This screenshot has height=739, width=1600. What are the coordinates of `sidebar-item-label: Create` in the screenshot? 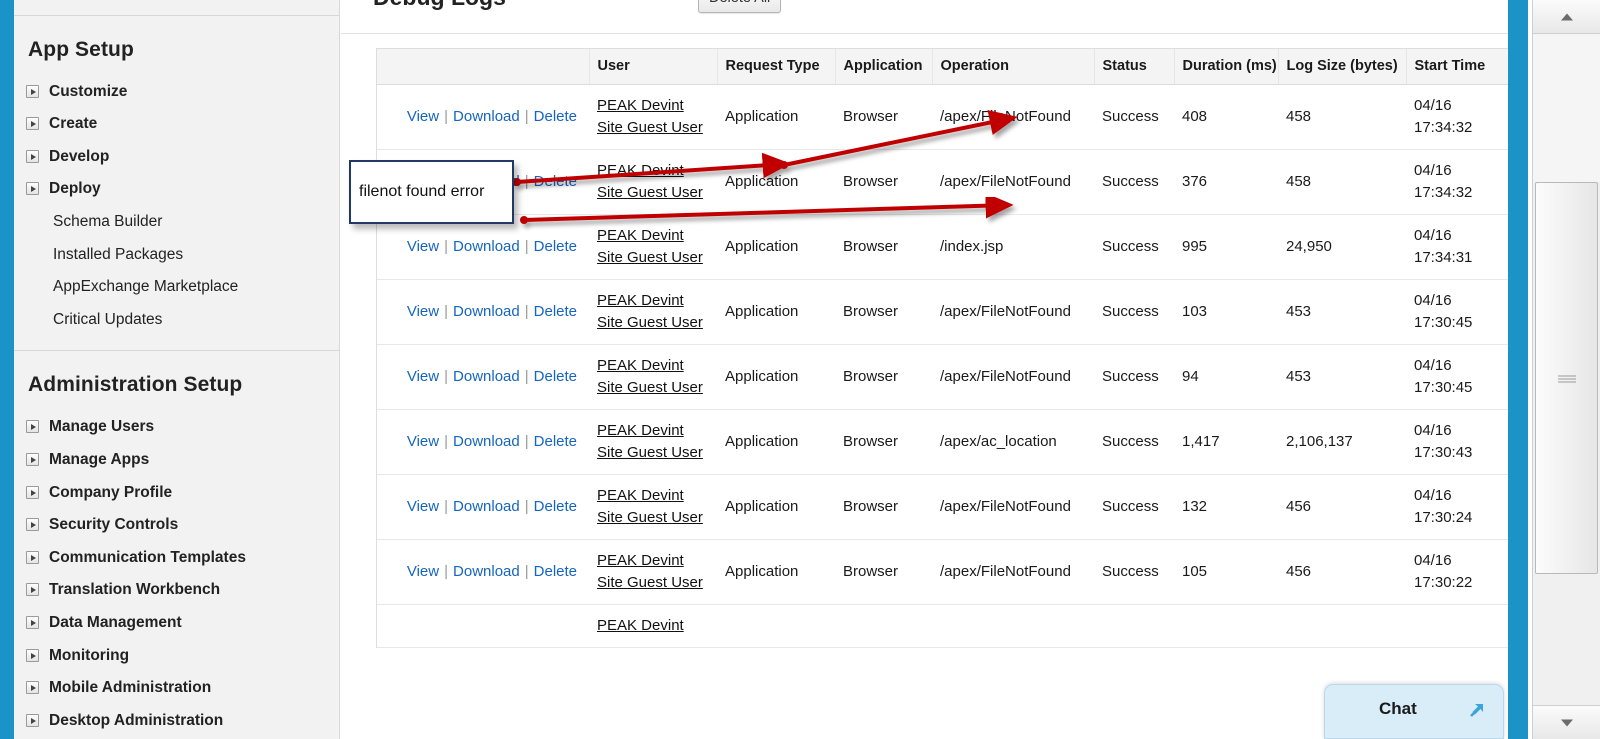 It's located at (73, 124).